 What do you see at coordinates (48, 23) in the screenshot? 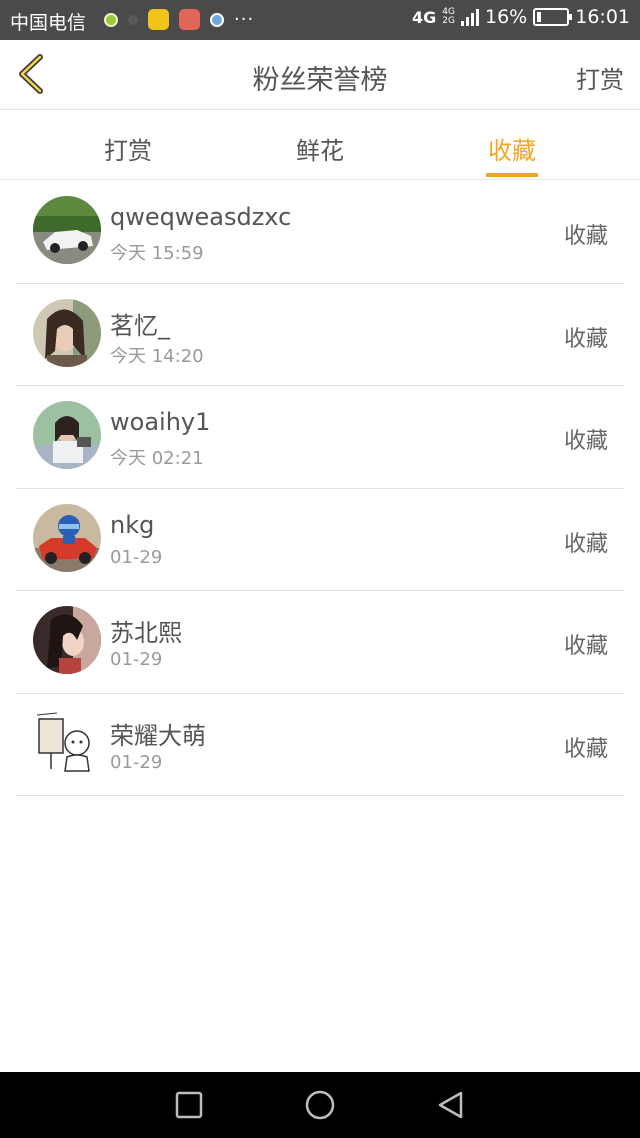
I see `carrier-label: 中国电信` at bounding box center [48, 23].